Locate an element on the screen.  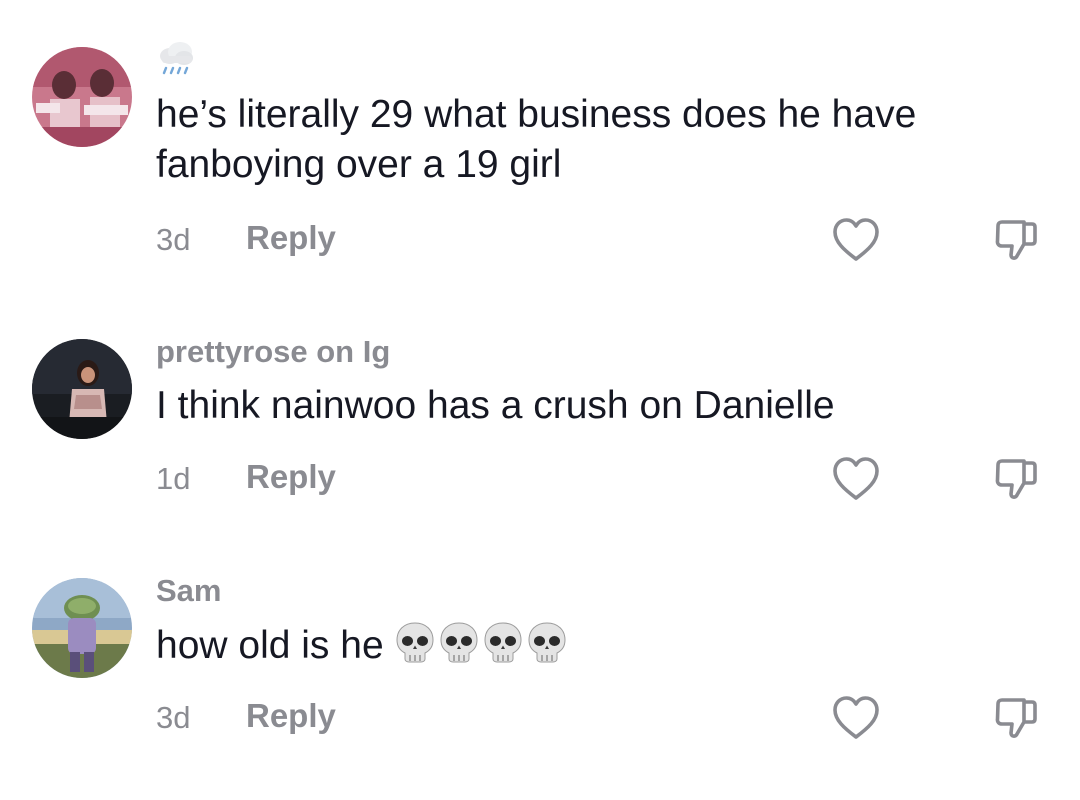
comment-text-content: how old is he is located at coordinates (270, 645).